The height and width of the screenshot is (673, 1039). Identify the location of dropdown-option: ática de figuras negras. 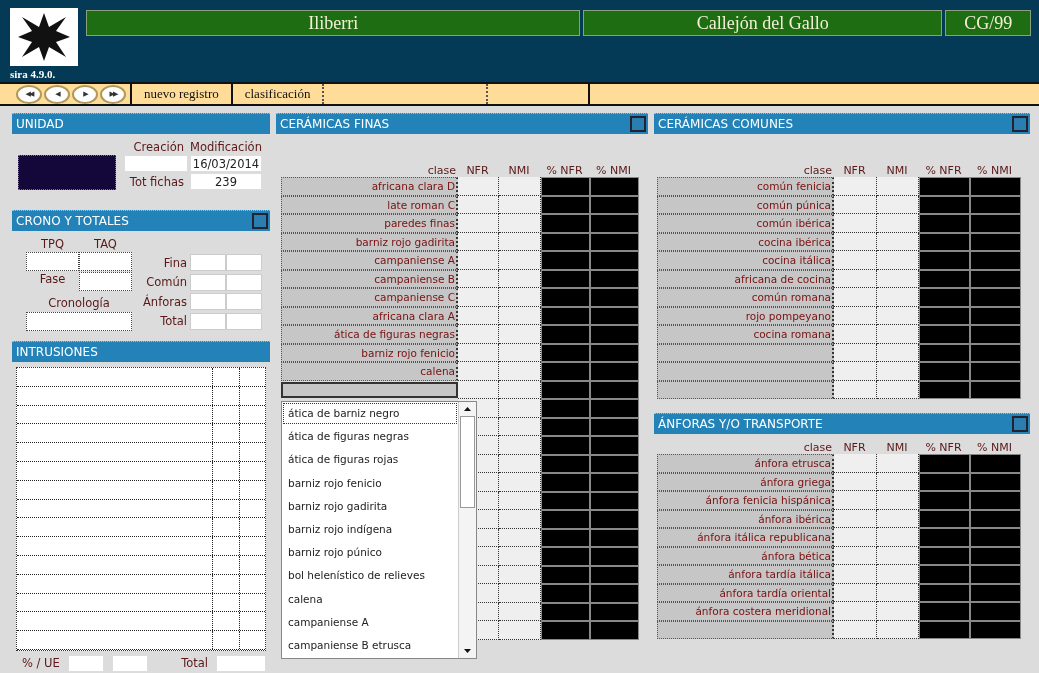
(370, 437).